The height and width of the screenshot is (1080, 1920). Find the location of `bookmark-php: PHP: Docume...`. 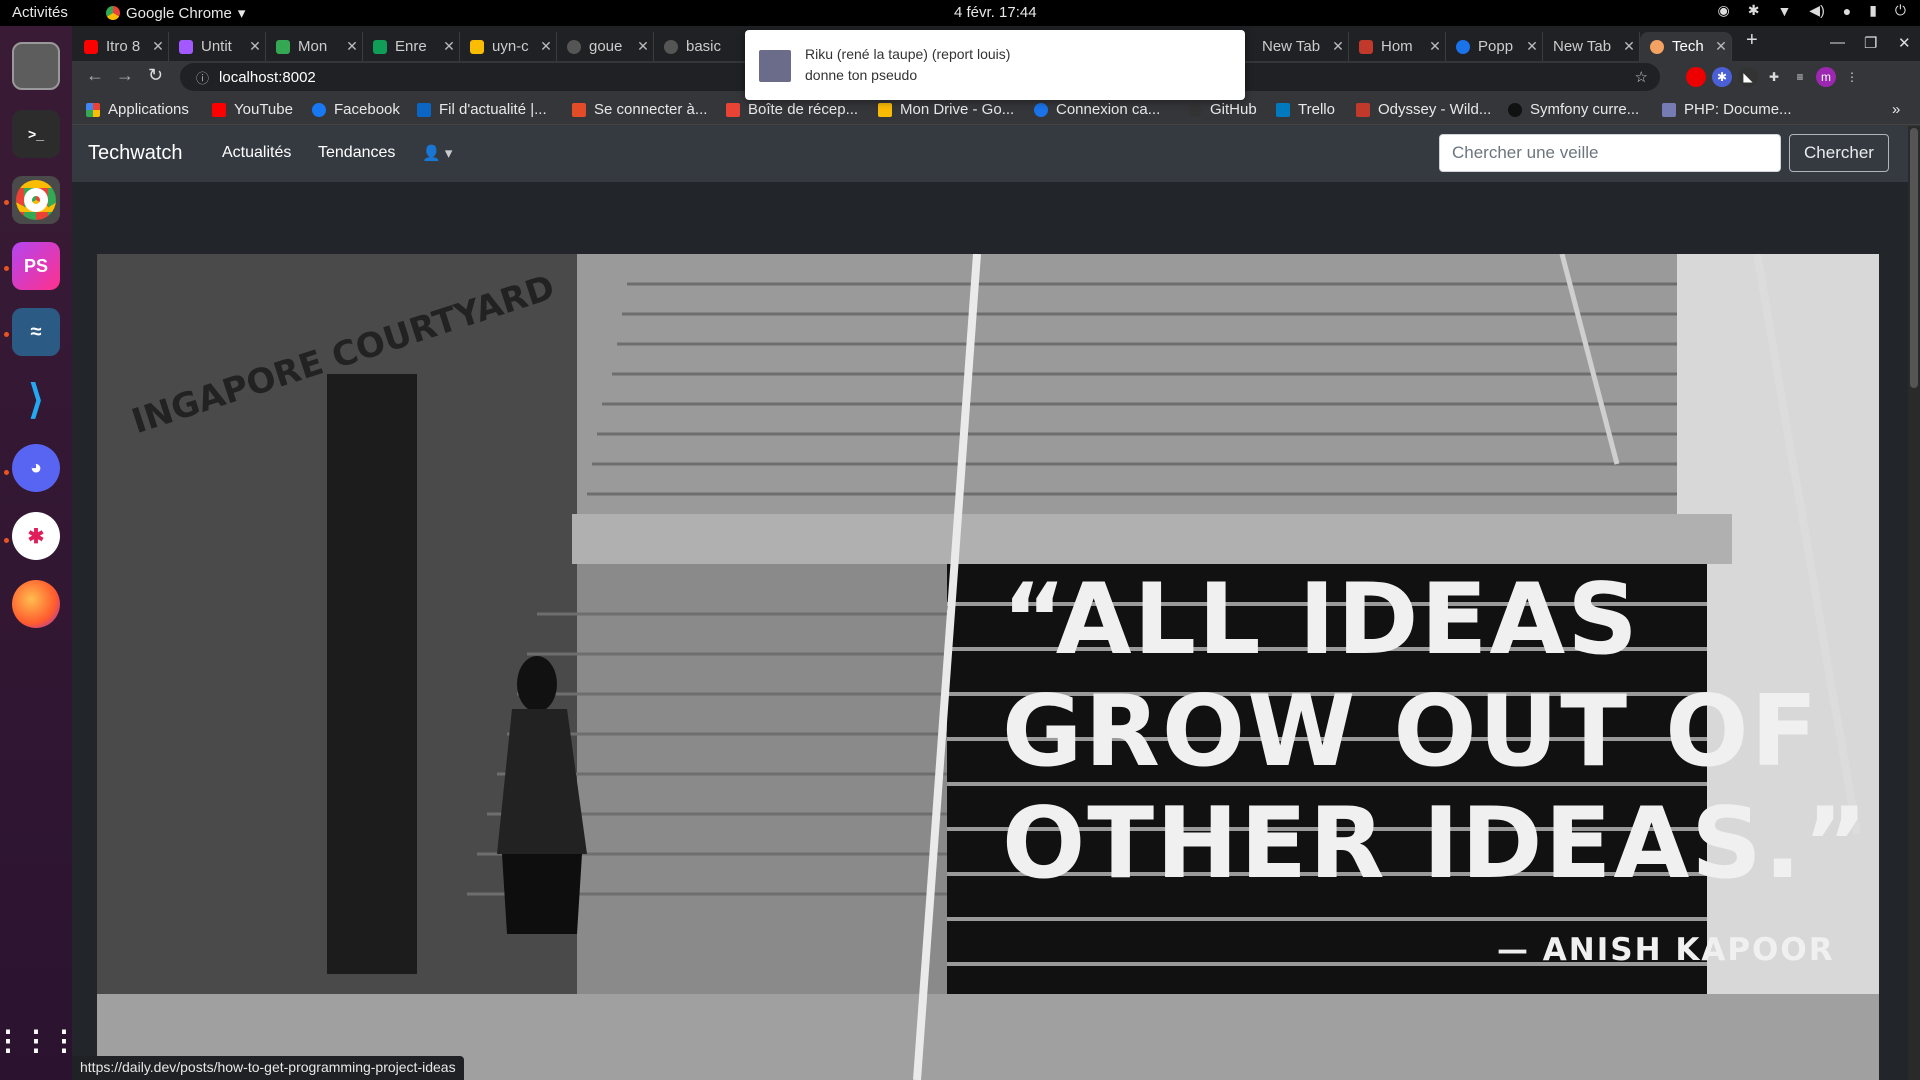

bookmark-php: PHP: Docume... is located at coordinates (1727, 109).